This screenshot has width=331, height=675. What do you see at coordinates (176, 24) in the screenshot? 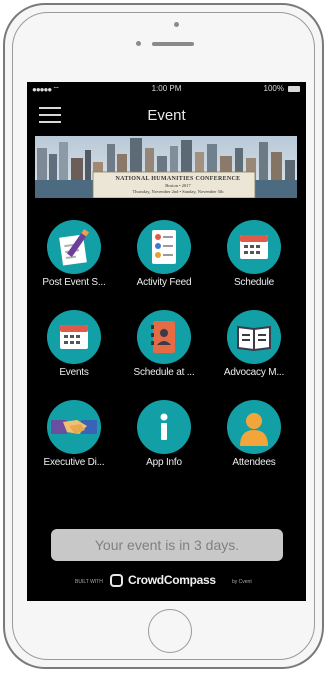
I see `camera-dot` at bounding box center [176, 24].